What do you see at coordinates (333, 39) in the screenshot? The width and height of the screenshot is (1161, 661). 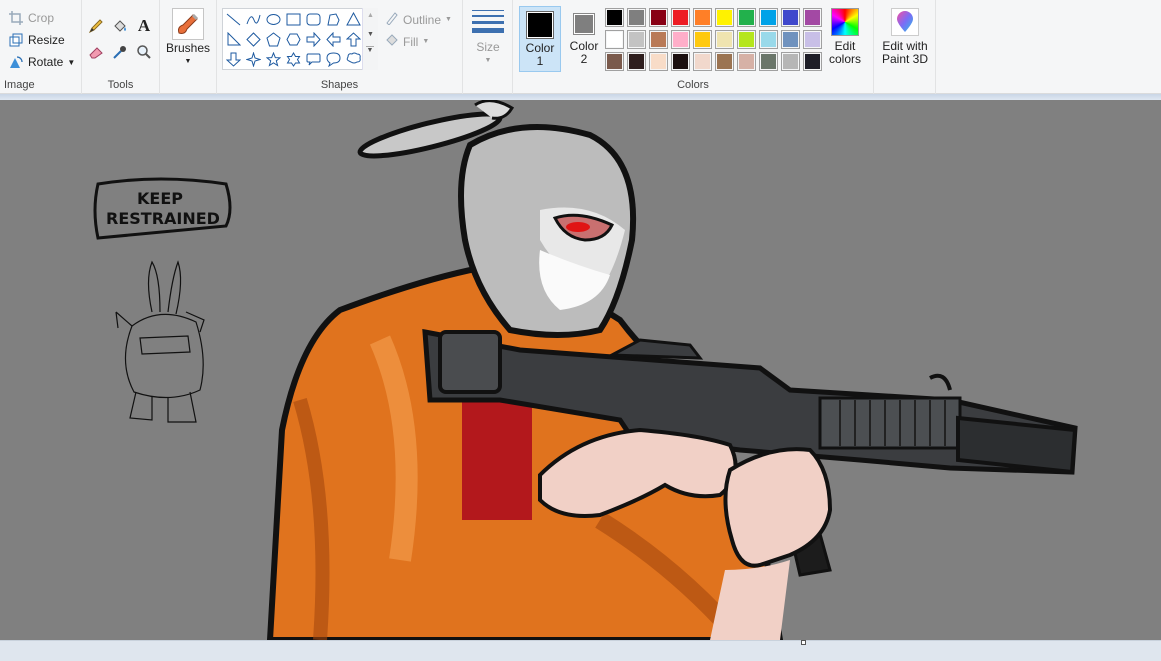 I see `left-arrow-shape-icon` at bounding box center [333, 39].